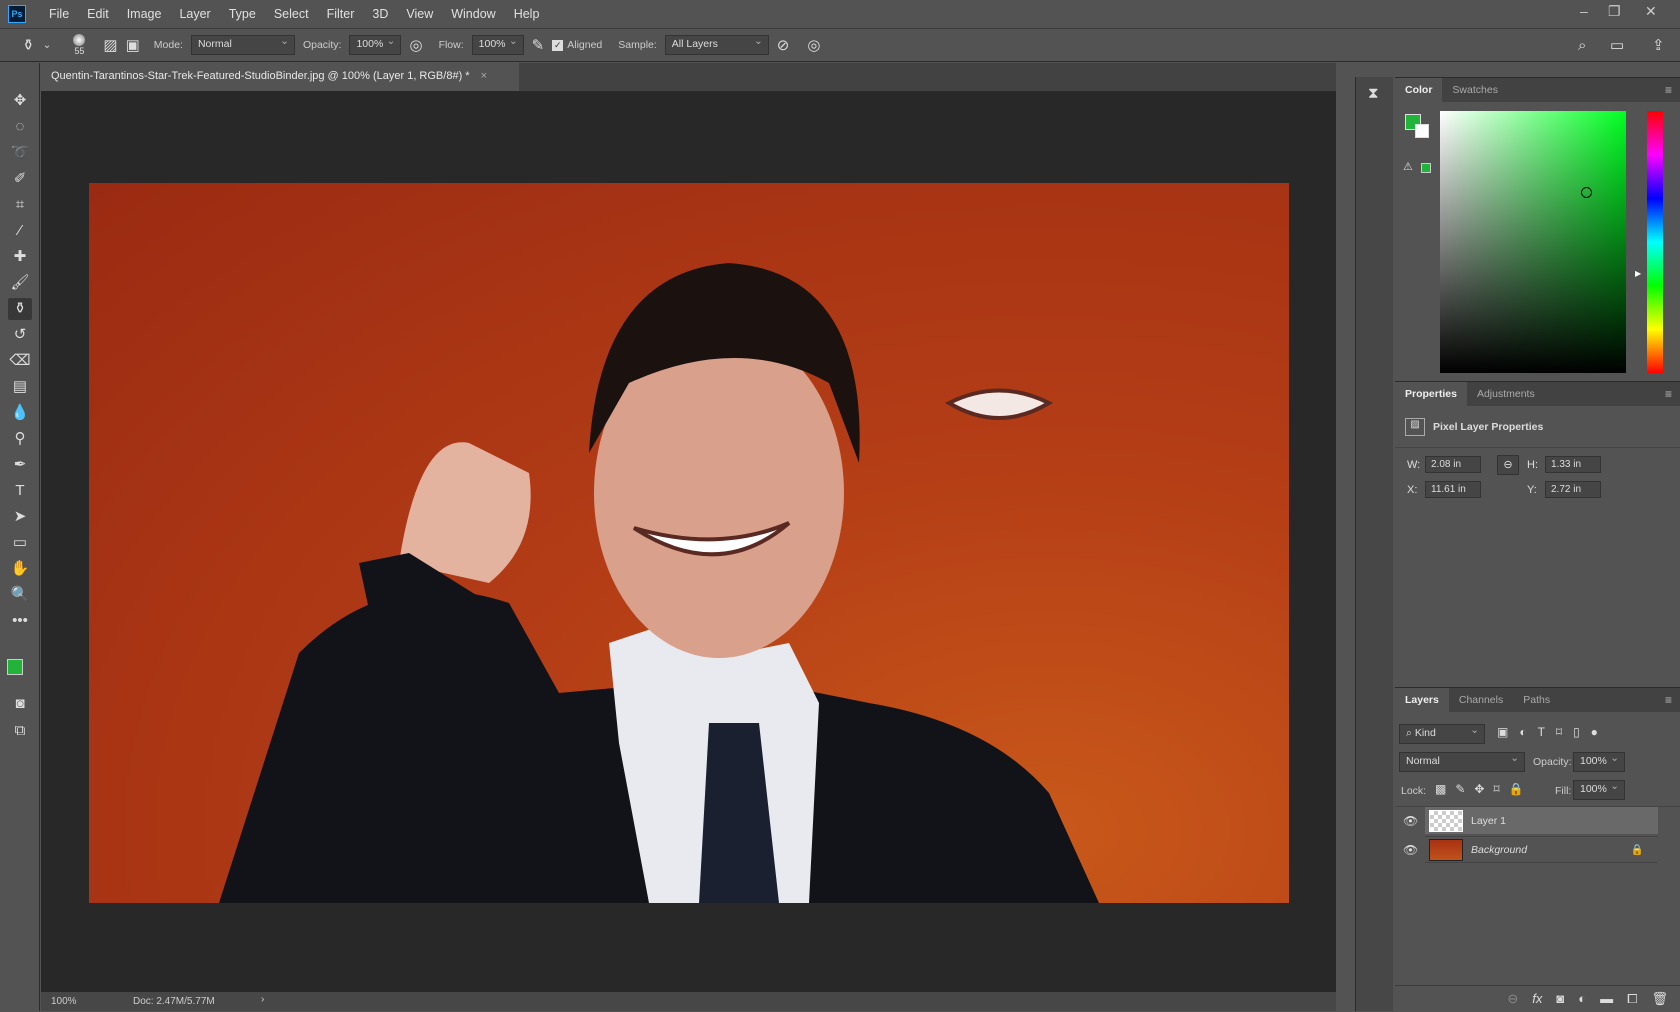  What do you see at coordinates (1462, 762) in the screenshot?
I see `blend-mode-select: Normal` at bounding box center [1462, 762].